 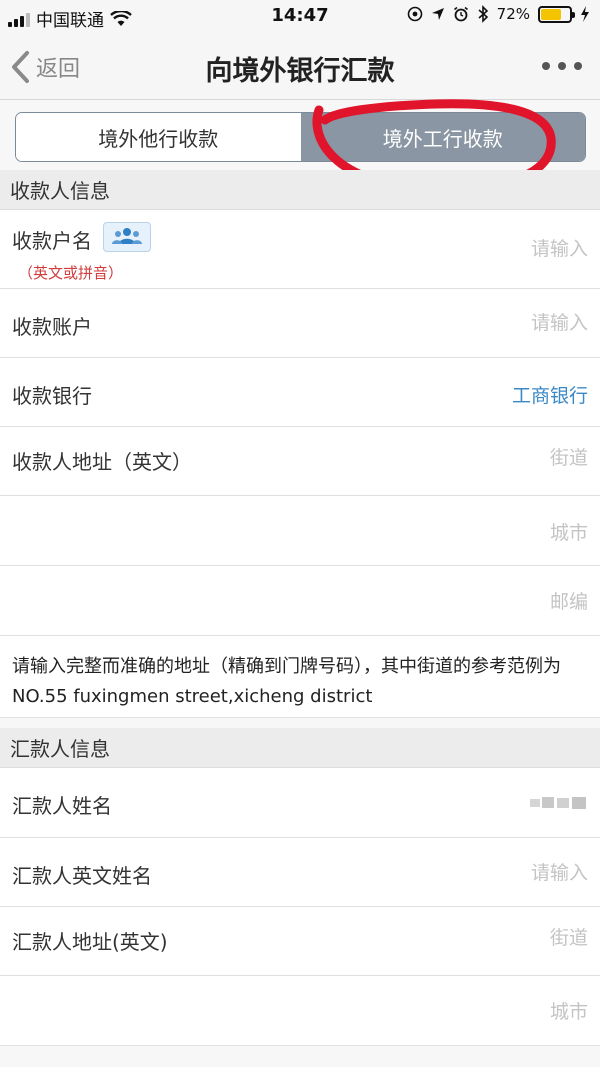 What do you see at coordinates (300, 803) in the screenshot?
I see `remitter-name-row: 汇款人姓名` at bounding box center [300, 803].